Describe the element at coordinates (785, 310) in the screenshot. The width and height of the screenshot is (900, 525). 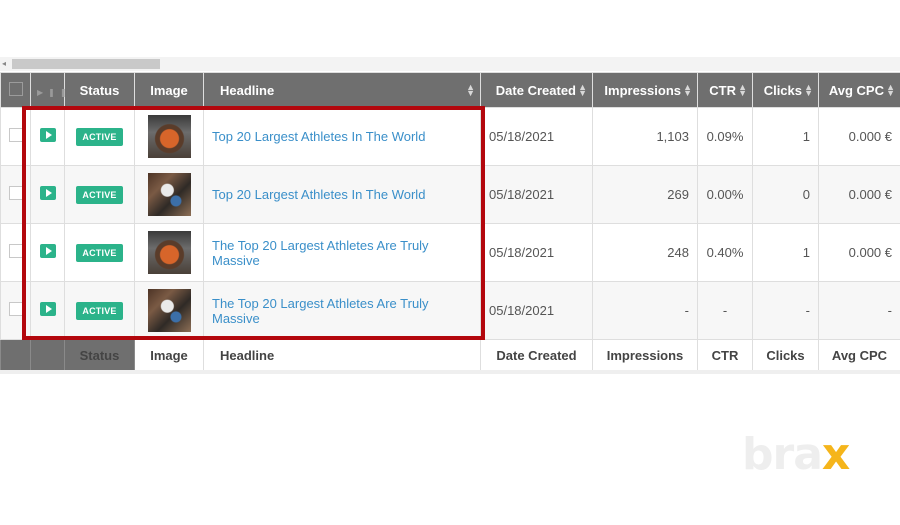
I see `clicks-cell: -` at that location.